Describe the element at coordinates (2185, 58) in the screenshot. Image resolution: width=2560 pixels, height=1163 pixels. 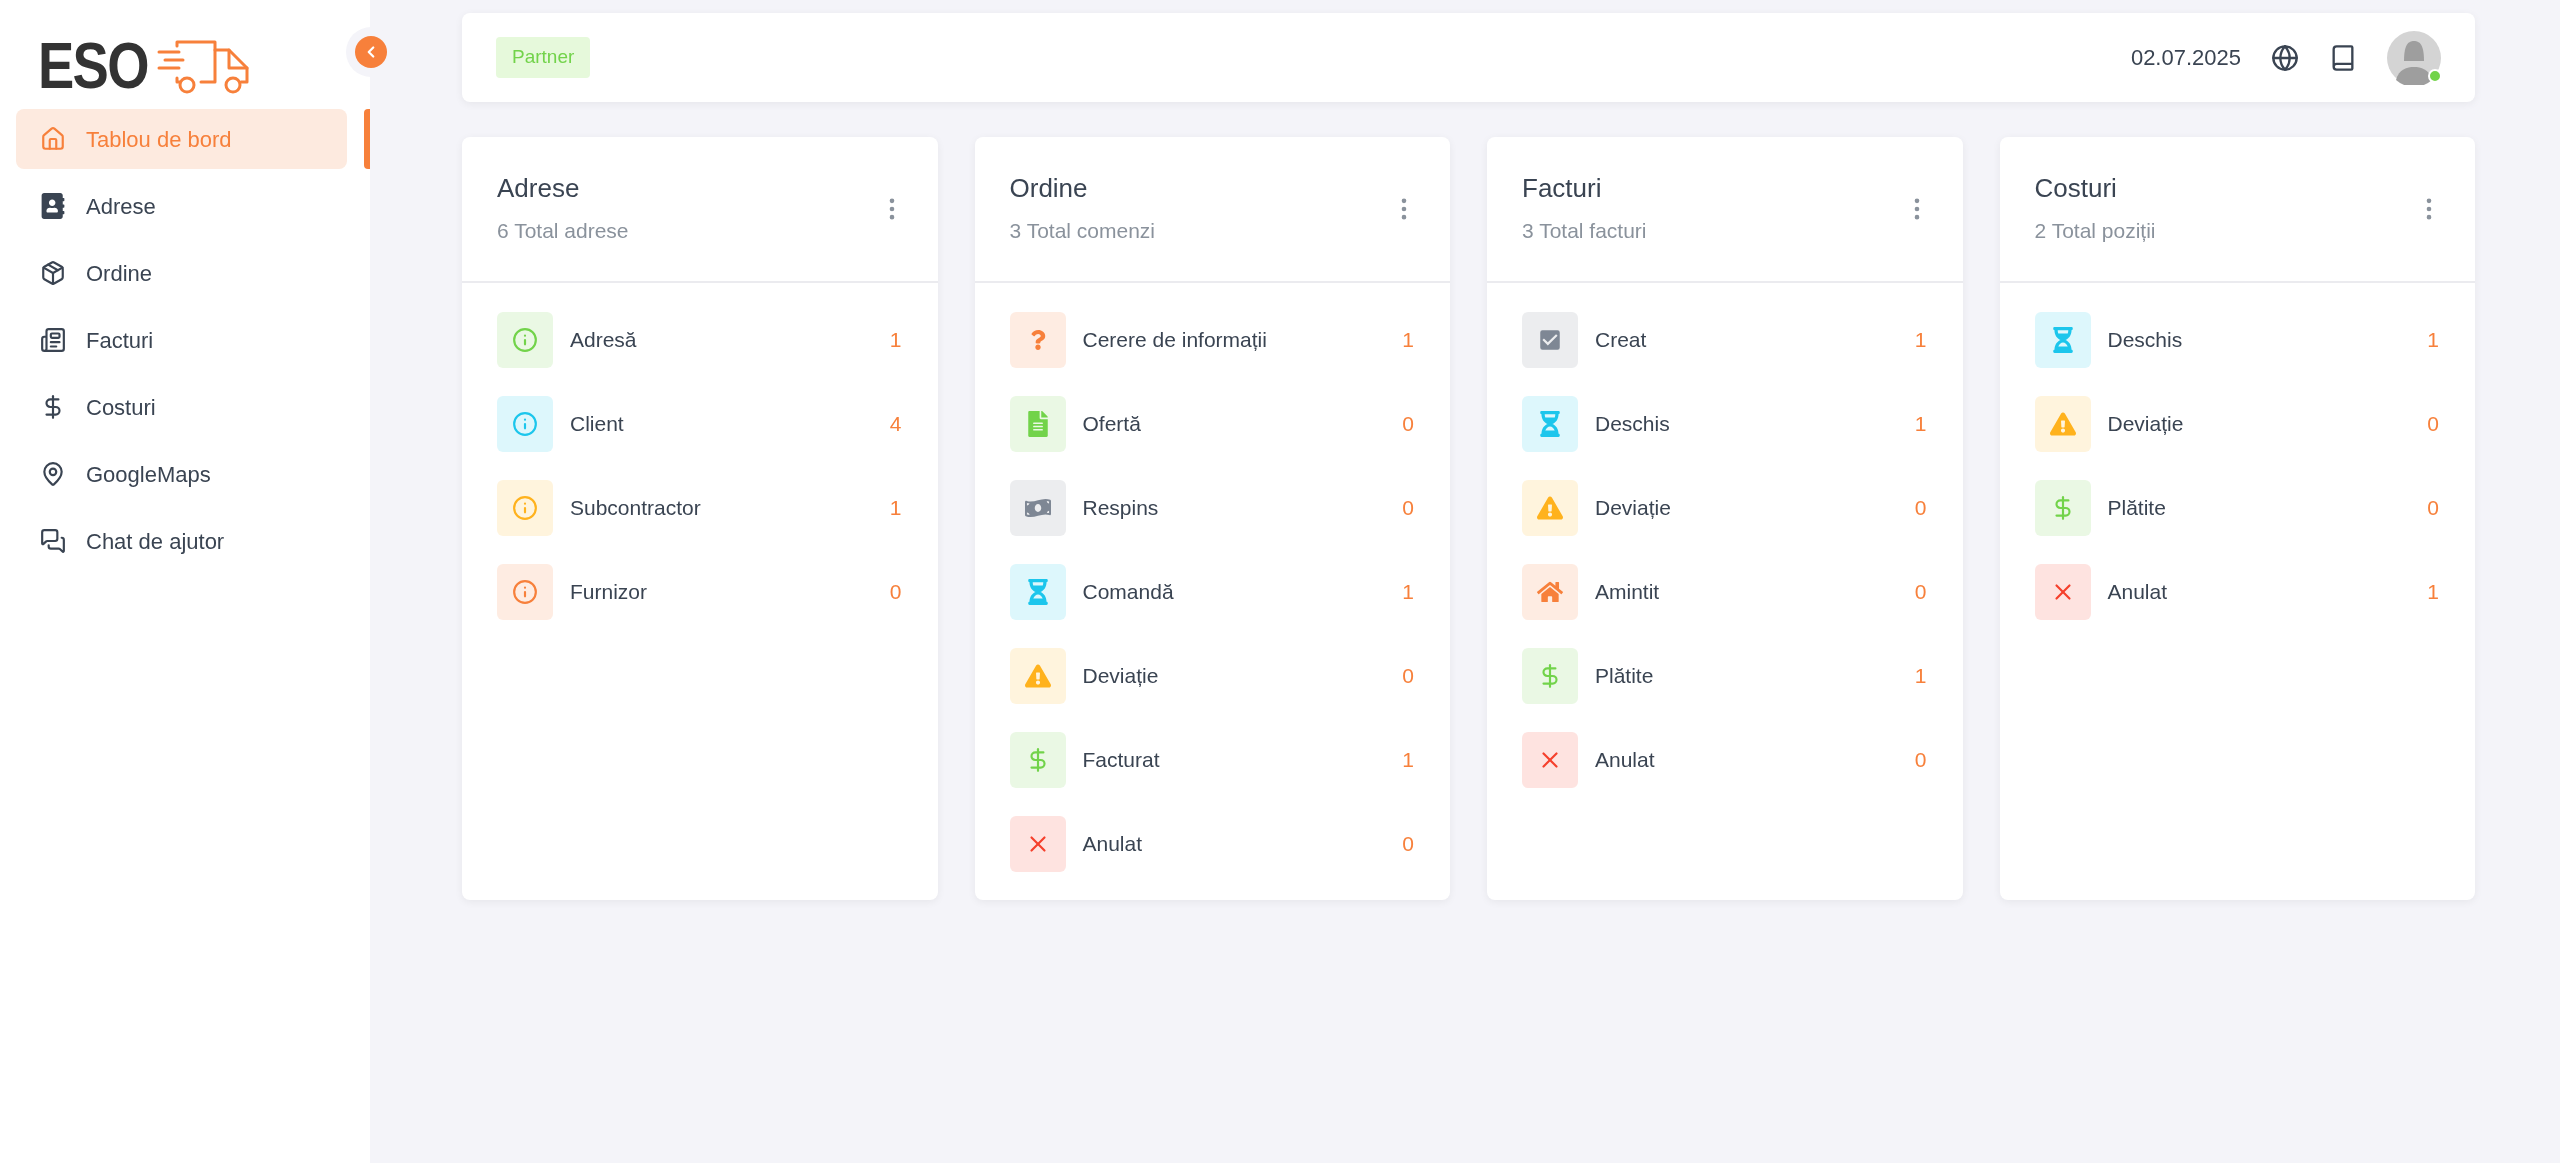
I see `date-text: 02.07.2025` at that location.